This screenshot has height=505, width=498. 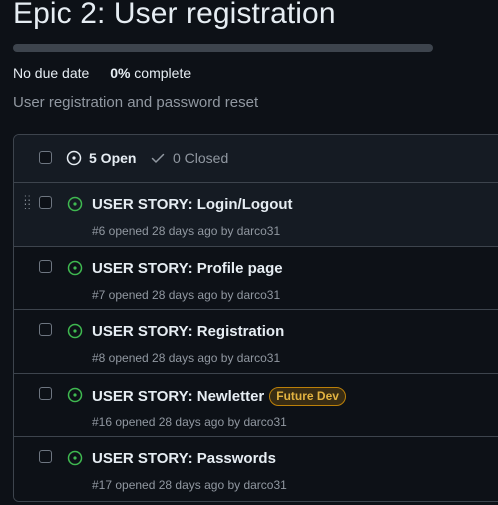 I want to click on issue-title-link: USER STORY: Login/Logout, so click(x=192, y=204).